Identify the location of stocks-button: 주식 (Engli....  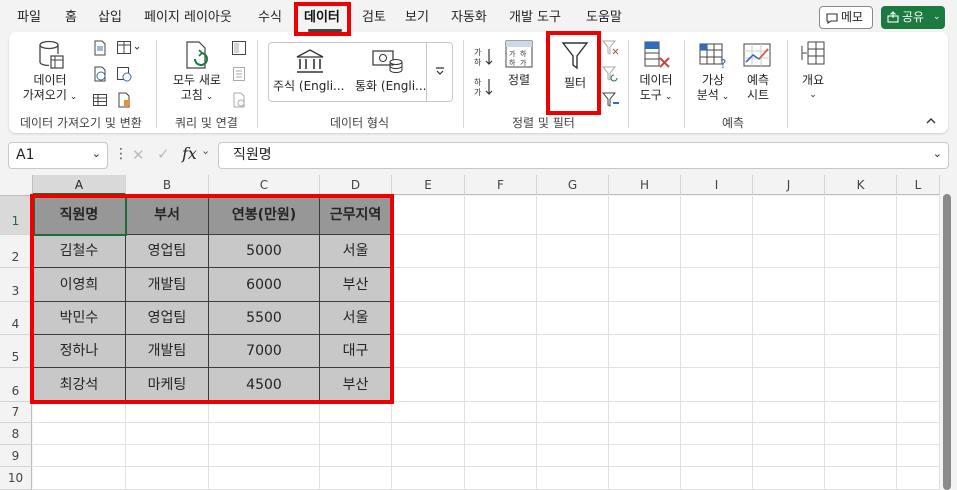
(309, 72).